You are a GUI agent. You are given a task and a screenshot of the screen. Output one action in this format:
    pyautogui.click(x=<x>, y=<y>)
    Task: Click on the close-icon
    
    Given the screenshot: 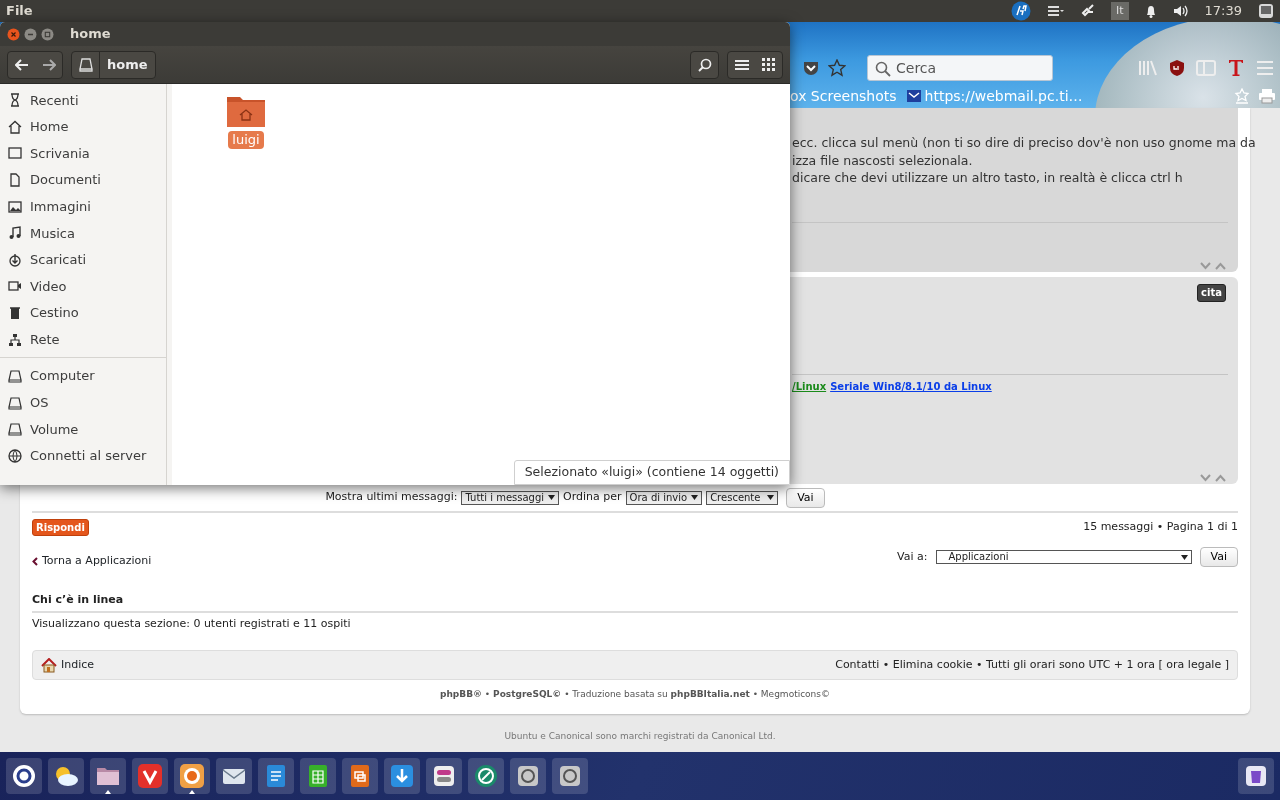 What is the action you would take?
    pyautogui.click(x=13, y=34)
    